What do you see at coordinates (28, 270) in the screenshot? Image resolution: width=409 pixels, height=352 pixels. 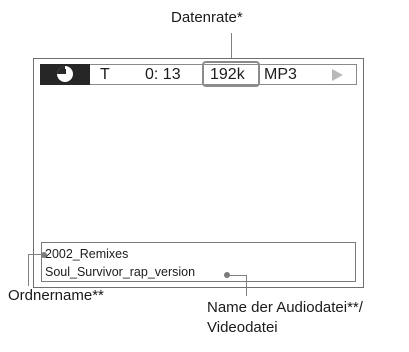 I see `callout-folder-line-v` at bounding box center [28, 270].